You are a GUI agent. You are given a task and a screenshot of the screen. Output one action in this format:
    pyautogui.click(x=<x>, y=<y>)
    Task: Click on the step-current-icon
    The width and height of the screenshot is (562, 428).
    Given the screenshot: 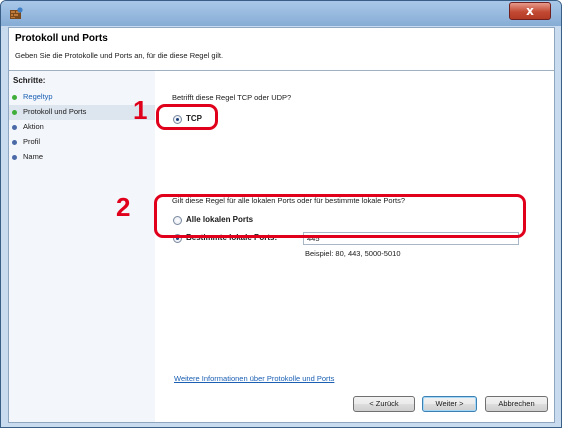 What is the action you would take?
    pyautogui.click(x=14, y=112)
    